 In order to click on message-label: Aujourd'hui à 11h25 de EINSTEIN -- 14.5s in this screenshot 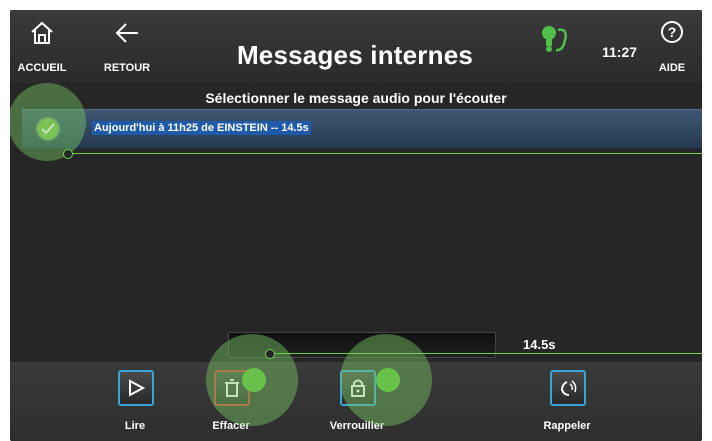, I will do `click(201, 128)`.